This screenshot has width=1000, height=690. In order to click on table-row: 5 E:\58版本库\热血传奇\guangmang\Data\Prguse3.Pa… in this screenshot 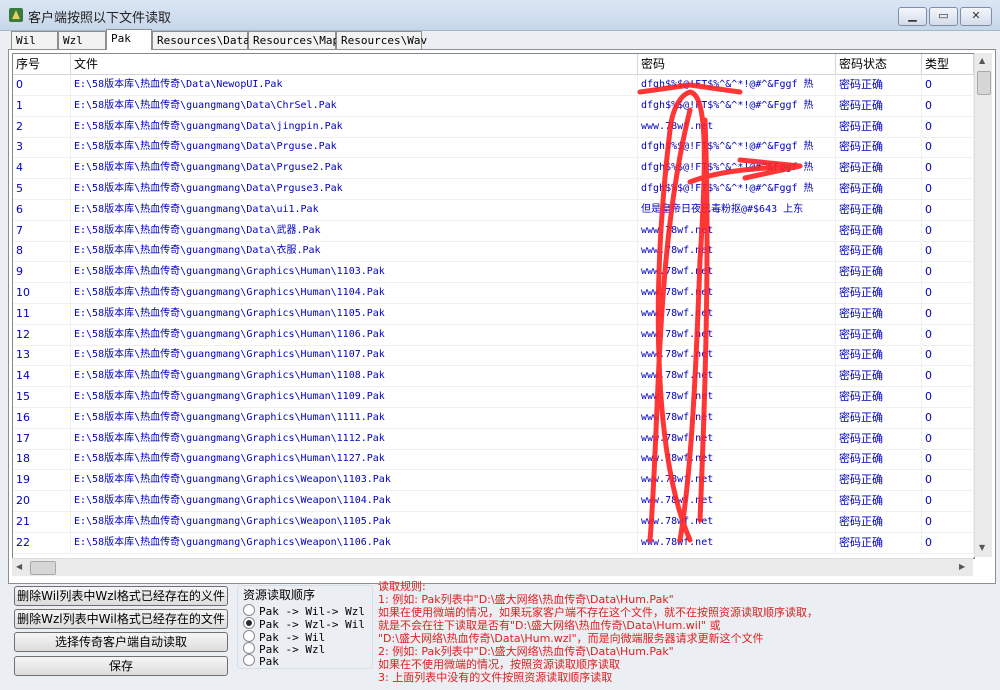, I will do `click(493, 189)`.